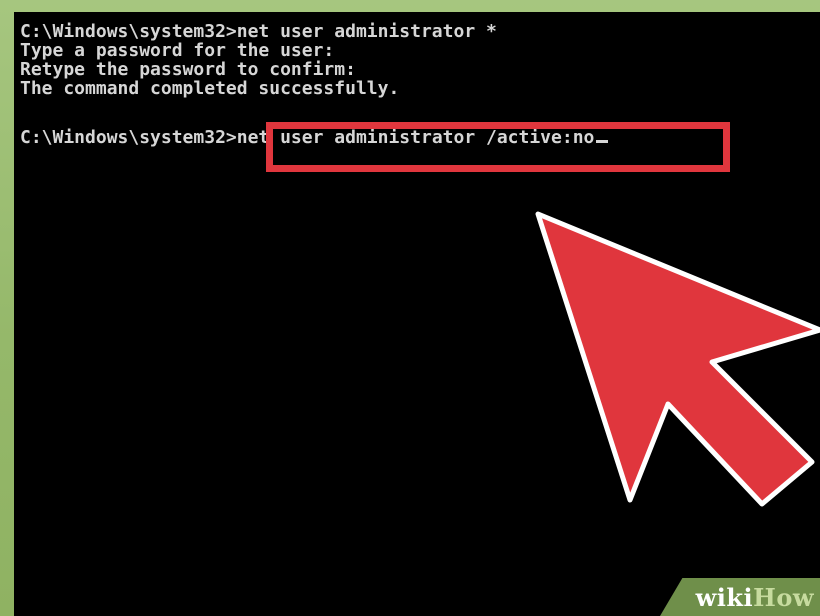  Describe the element at coordinates (724, 597) in the screenshot. I see `watermark-text-wiki: wiki` at that location.